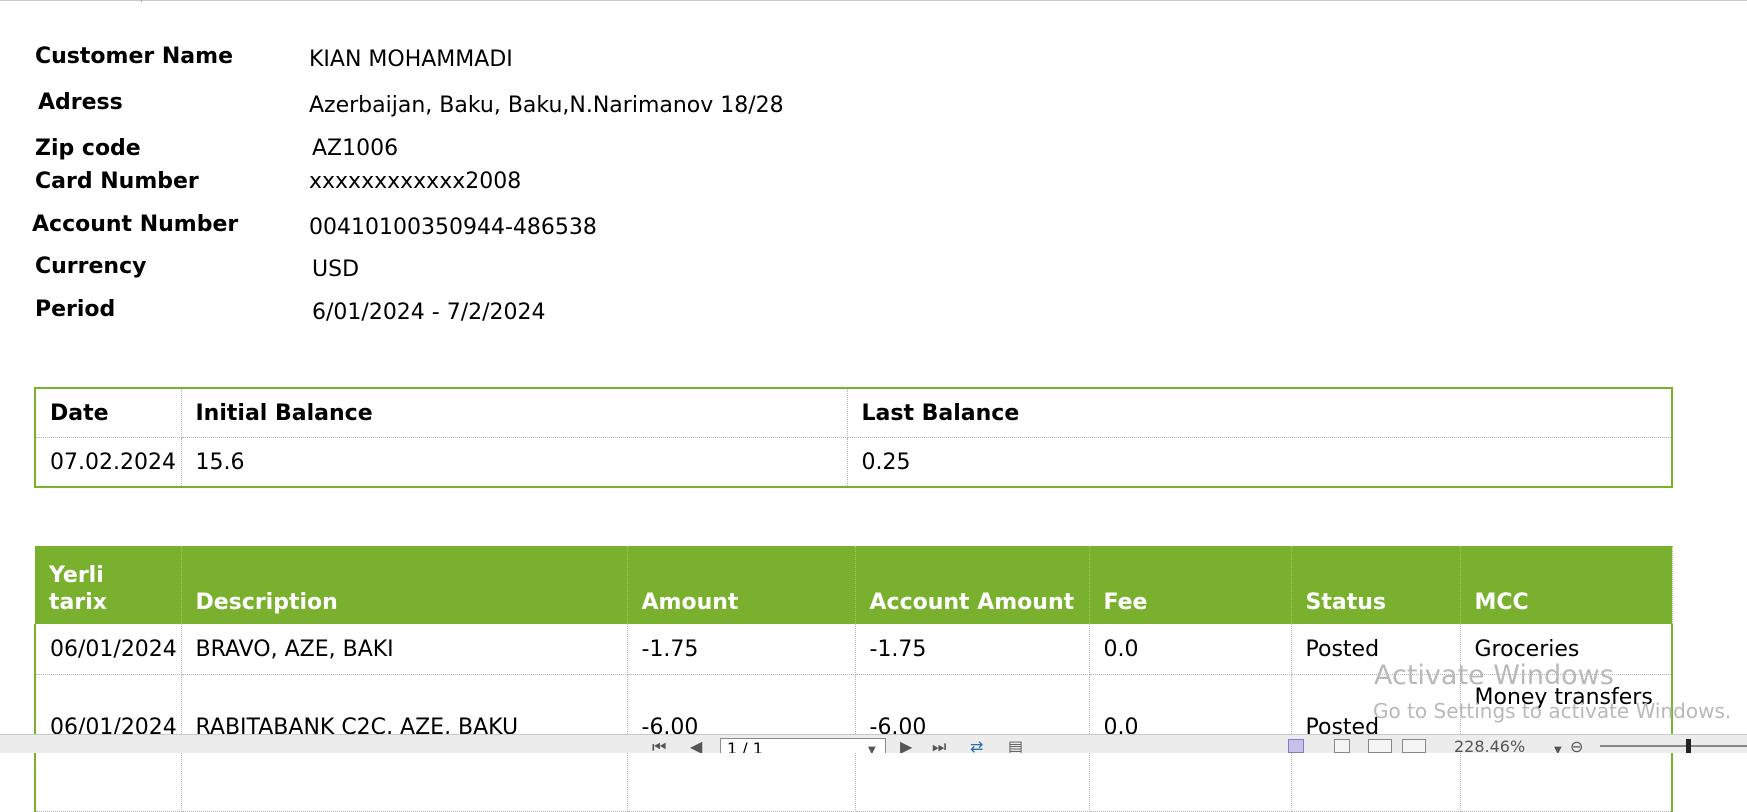 Image resolution: width=1747 pixels, height=812 pixels. What do you see at coordinates (1494, 675) in the screenshot?
I see `activate-windows-title: Activate Windows` at bounding box center [1494, 675].